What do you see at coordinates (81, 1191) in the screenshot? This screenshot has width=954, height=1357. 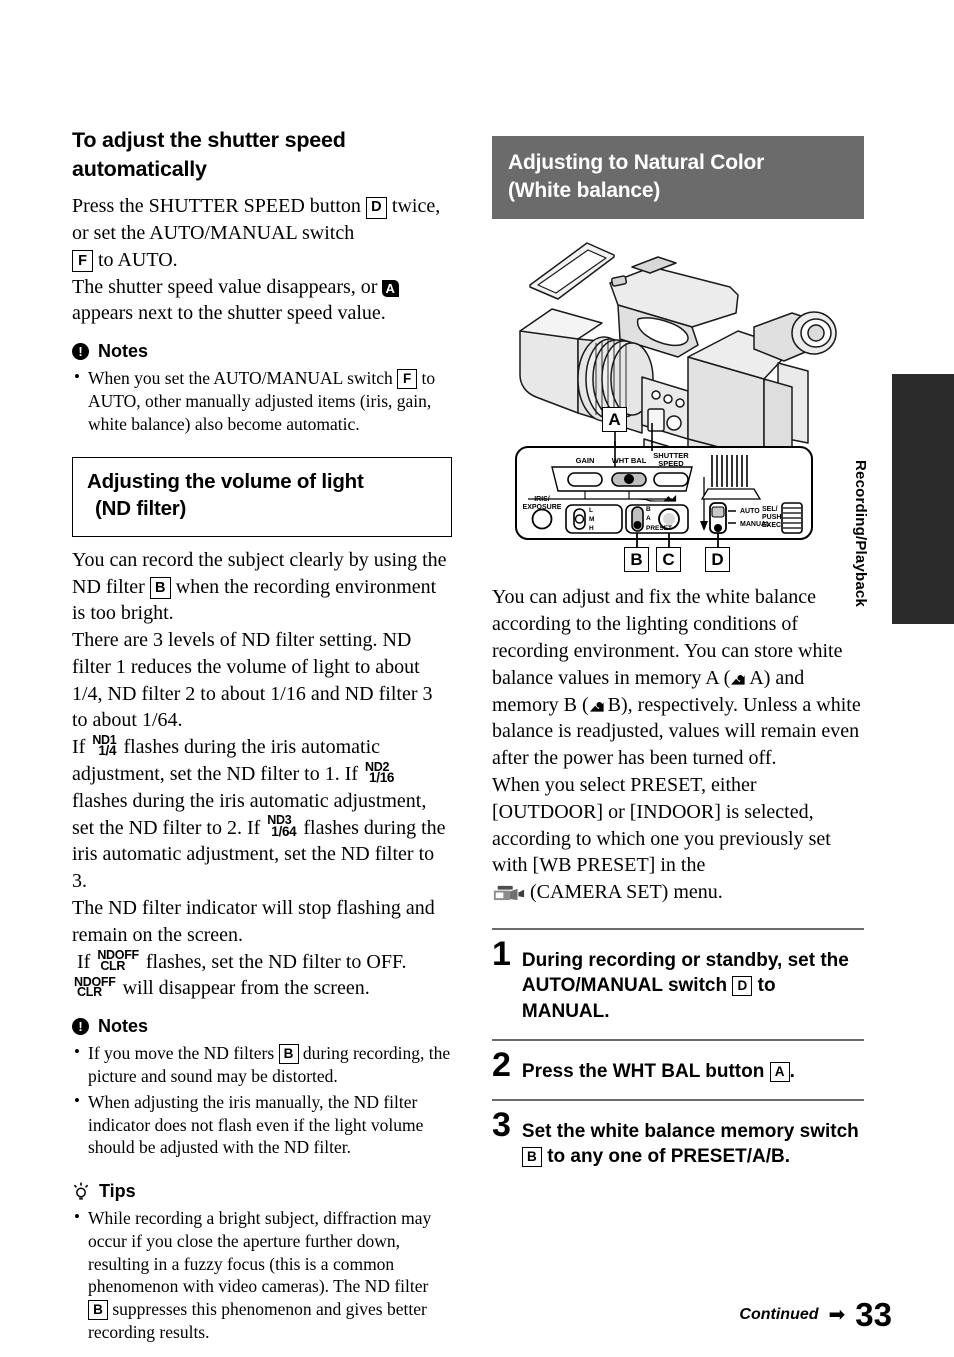 I see `lightbulb-icon` at bounding box center [81, 1191].